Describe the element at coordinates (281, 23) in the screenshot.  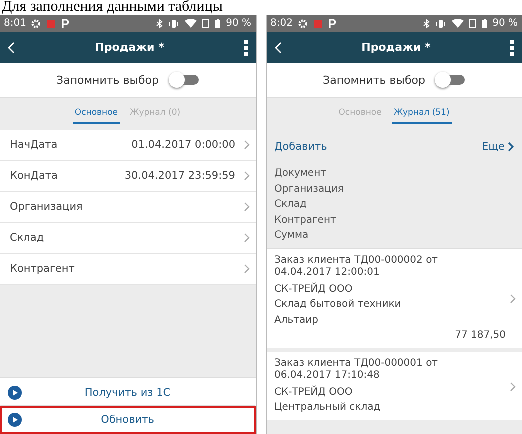
I see `status-time: 8:02` at that location.